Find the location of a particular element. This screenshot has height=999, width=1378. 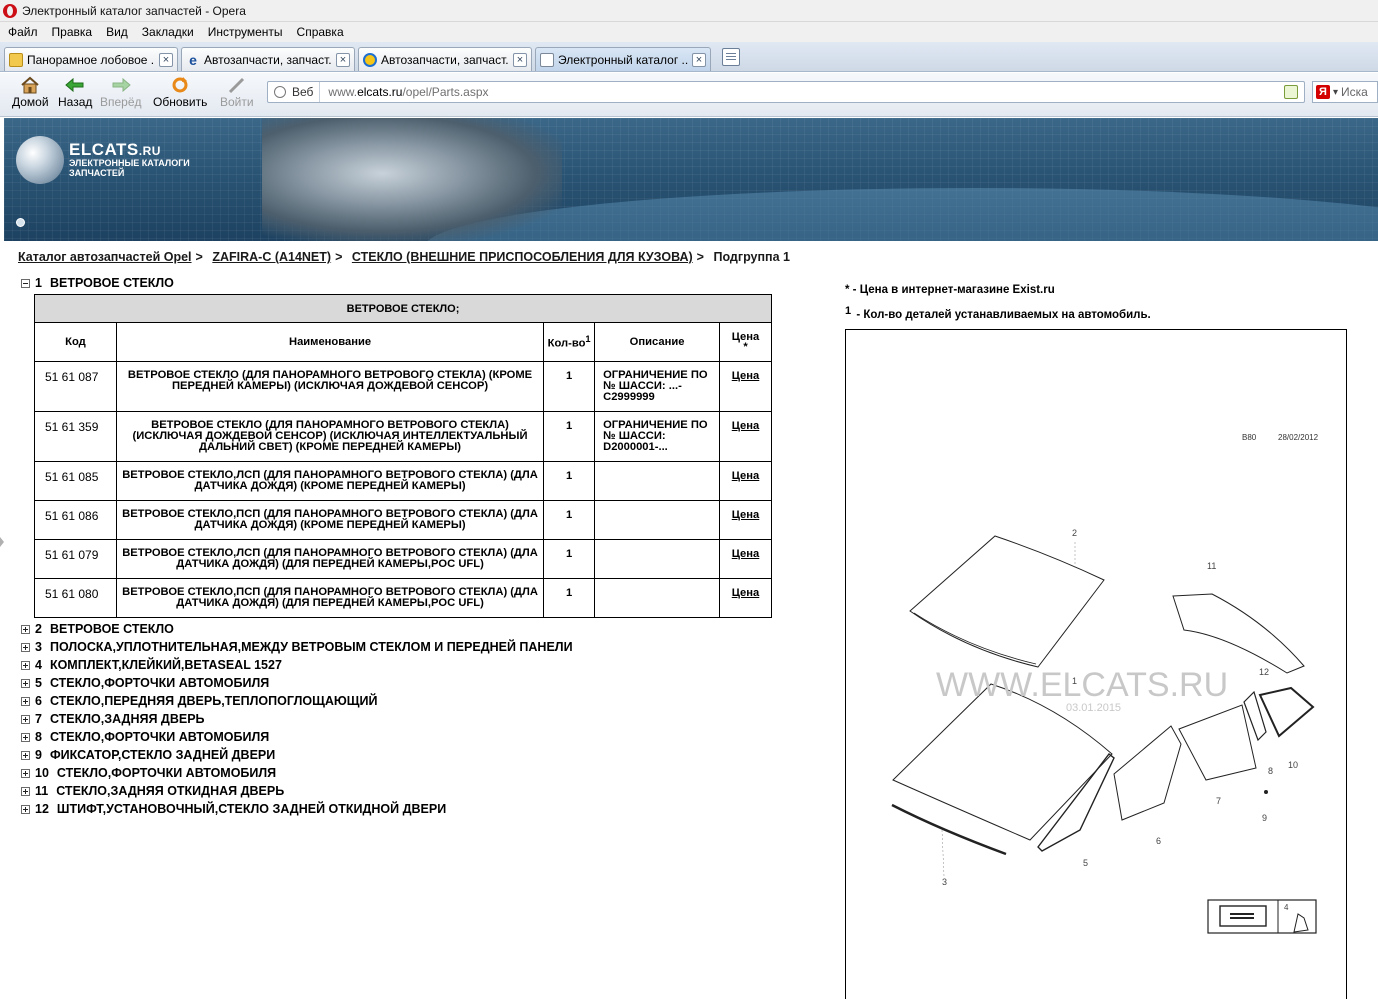

tab-2: e Автозапчасти, запчаст... × is located at coordinates (268, 59).